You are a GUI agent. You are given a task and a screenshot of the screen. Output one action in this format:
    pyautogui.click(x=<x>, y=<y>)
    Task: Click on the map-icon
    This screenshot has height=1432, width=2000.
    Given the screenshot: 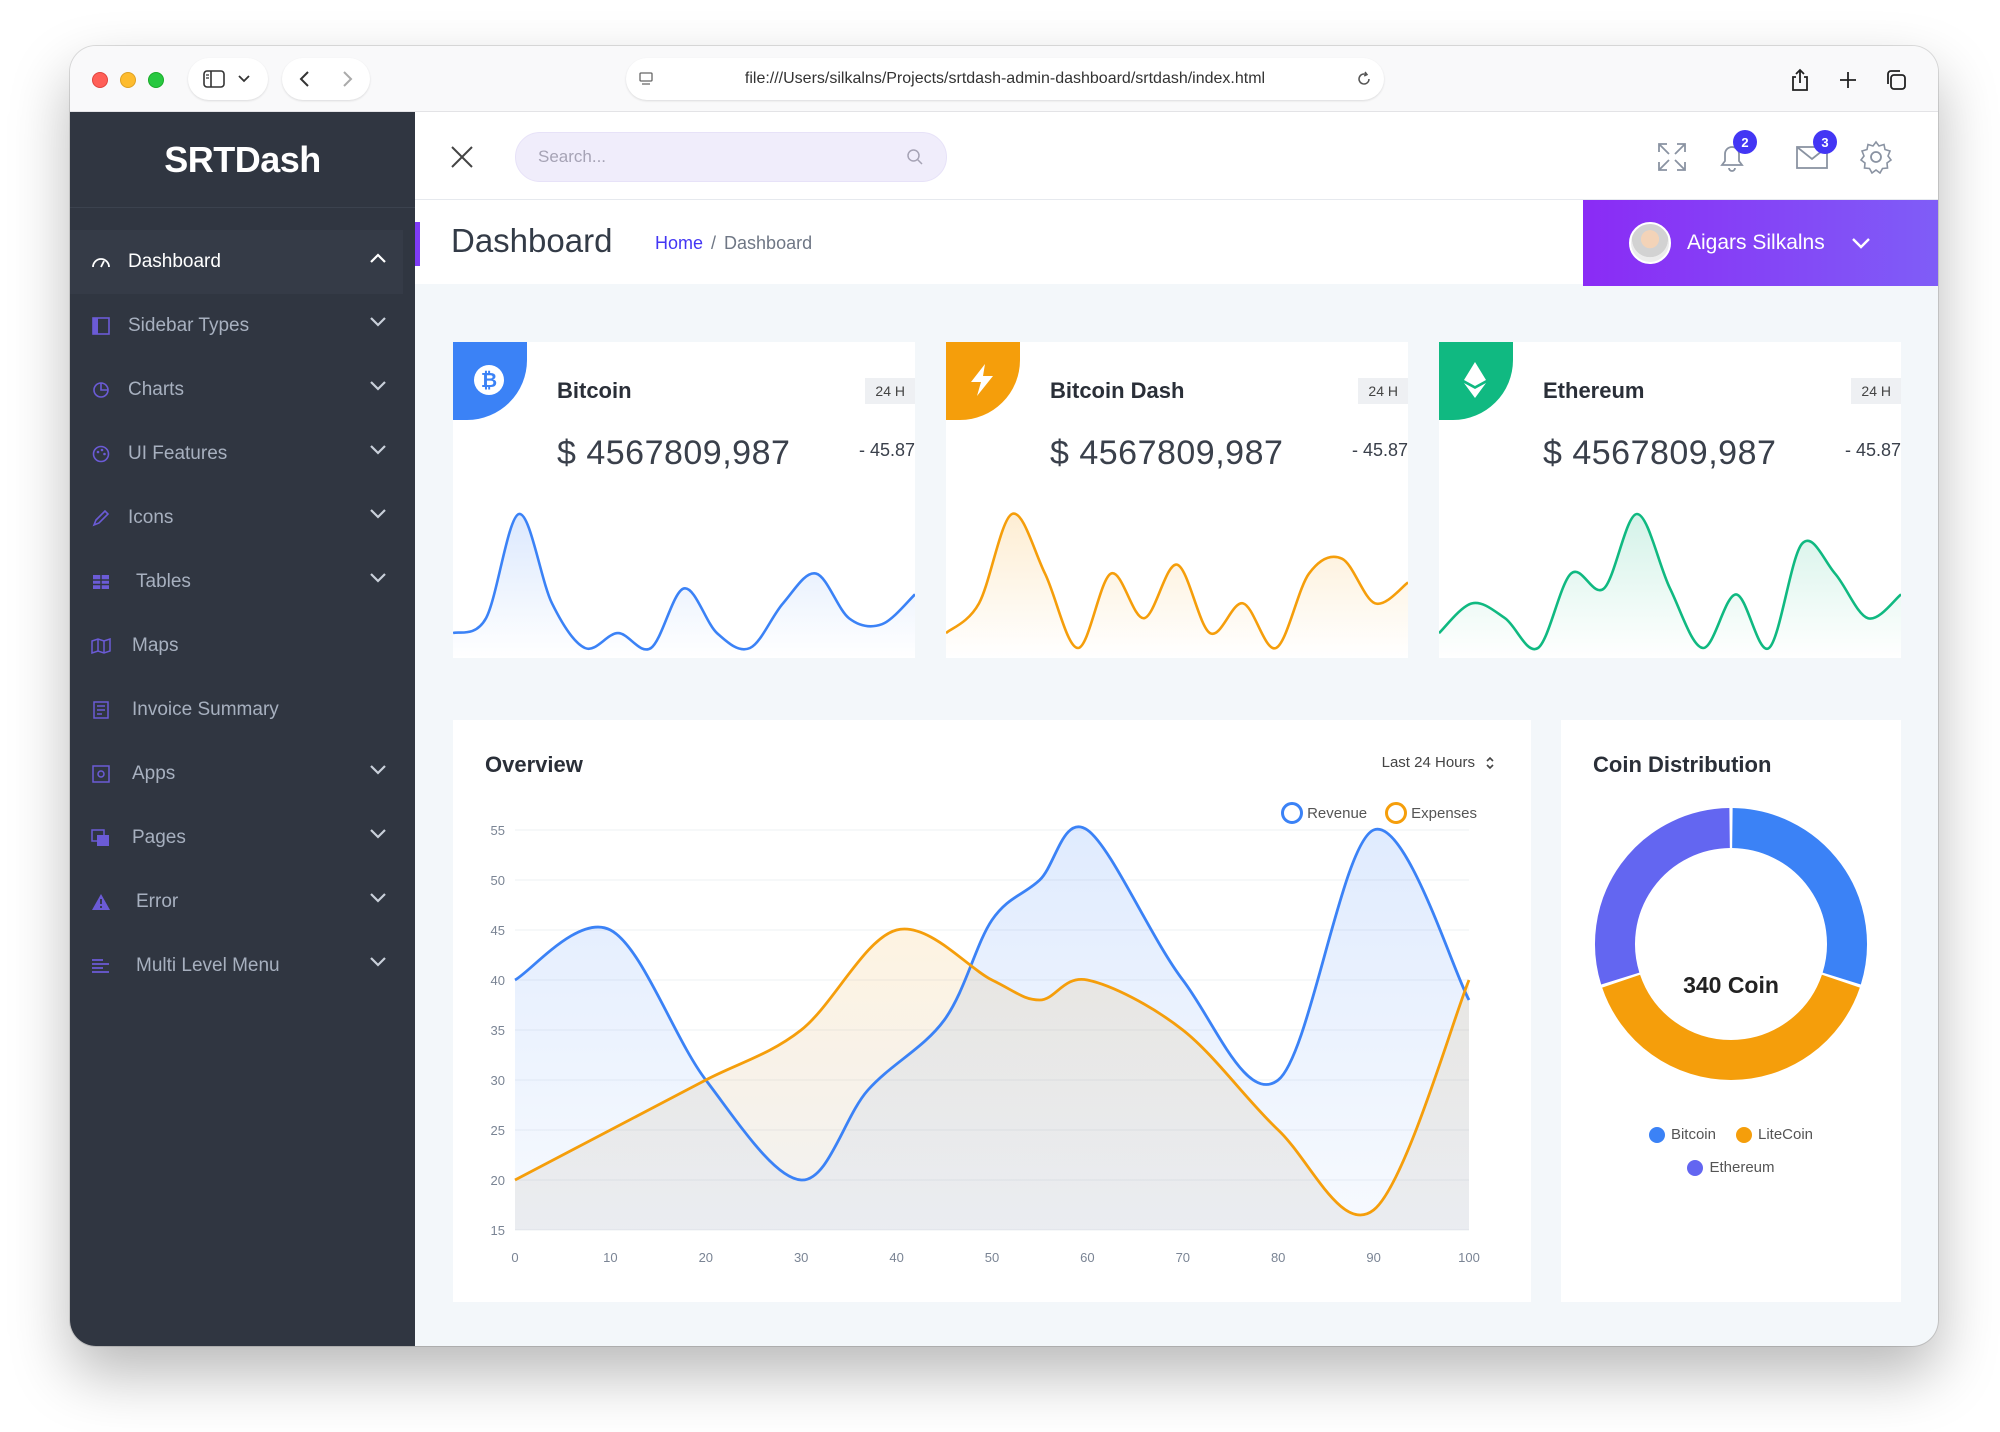 What is the action you would take?
    pyautogui.click(x=101, y=646)
    